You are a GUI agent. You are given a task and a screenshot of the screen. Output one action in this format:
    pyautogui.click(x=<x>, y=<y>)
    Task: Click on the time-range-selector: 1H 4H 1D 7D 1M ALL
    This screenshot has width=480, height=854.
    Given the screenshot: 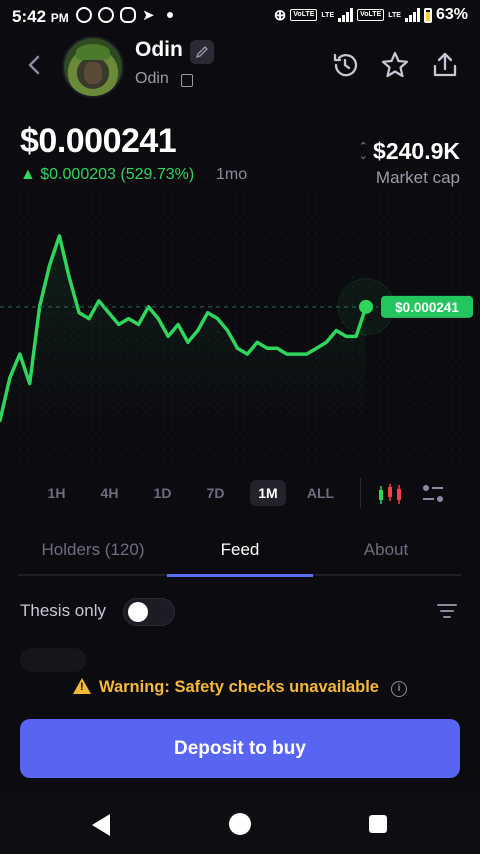 What is the action you would take?
    pyautogui.click(x=188, y=493)
    